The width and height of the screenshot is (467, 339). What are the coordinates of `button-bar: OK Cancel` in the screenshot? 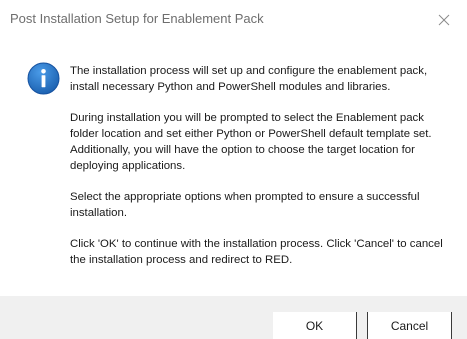 It's located at (233, 317).